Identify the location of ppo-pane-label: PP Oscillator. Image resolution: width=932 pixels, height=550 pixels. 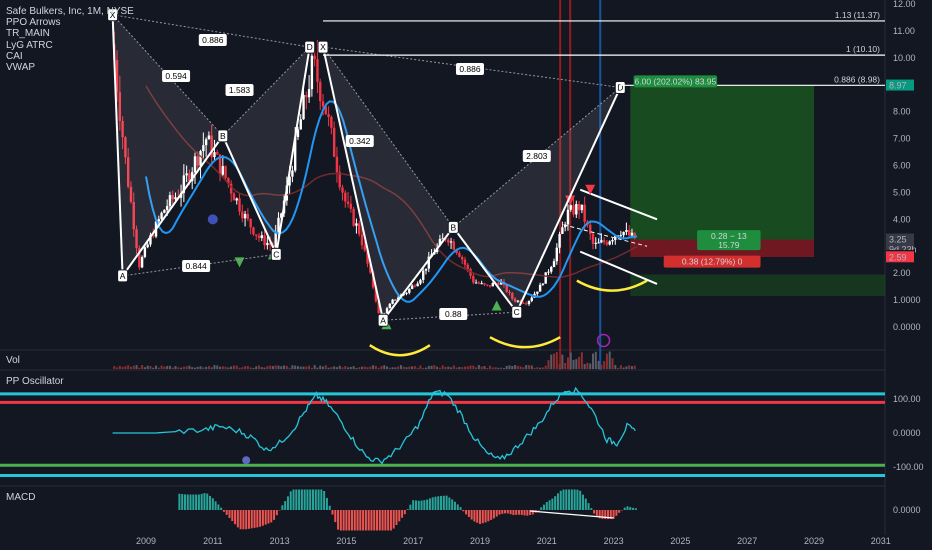
(35, 381).